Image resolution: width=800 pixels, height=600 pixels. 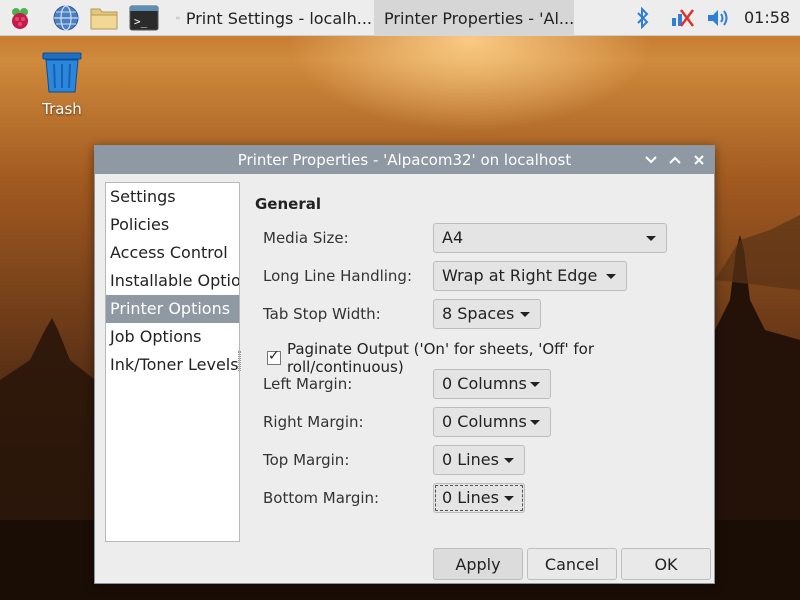 I want to click on network-disconnected-icon, so click(x=682, y=18).